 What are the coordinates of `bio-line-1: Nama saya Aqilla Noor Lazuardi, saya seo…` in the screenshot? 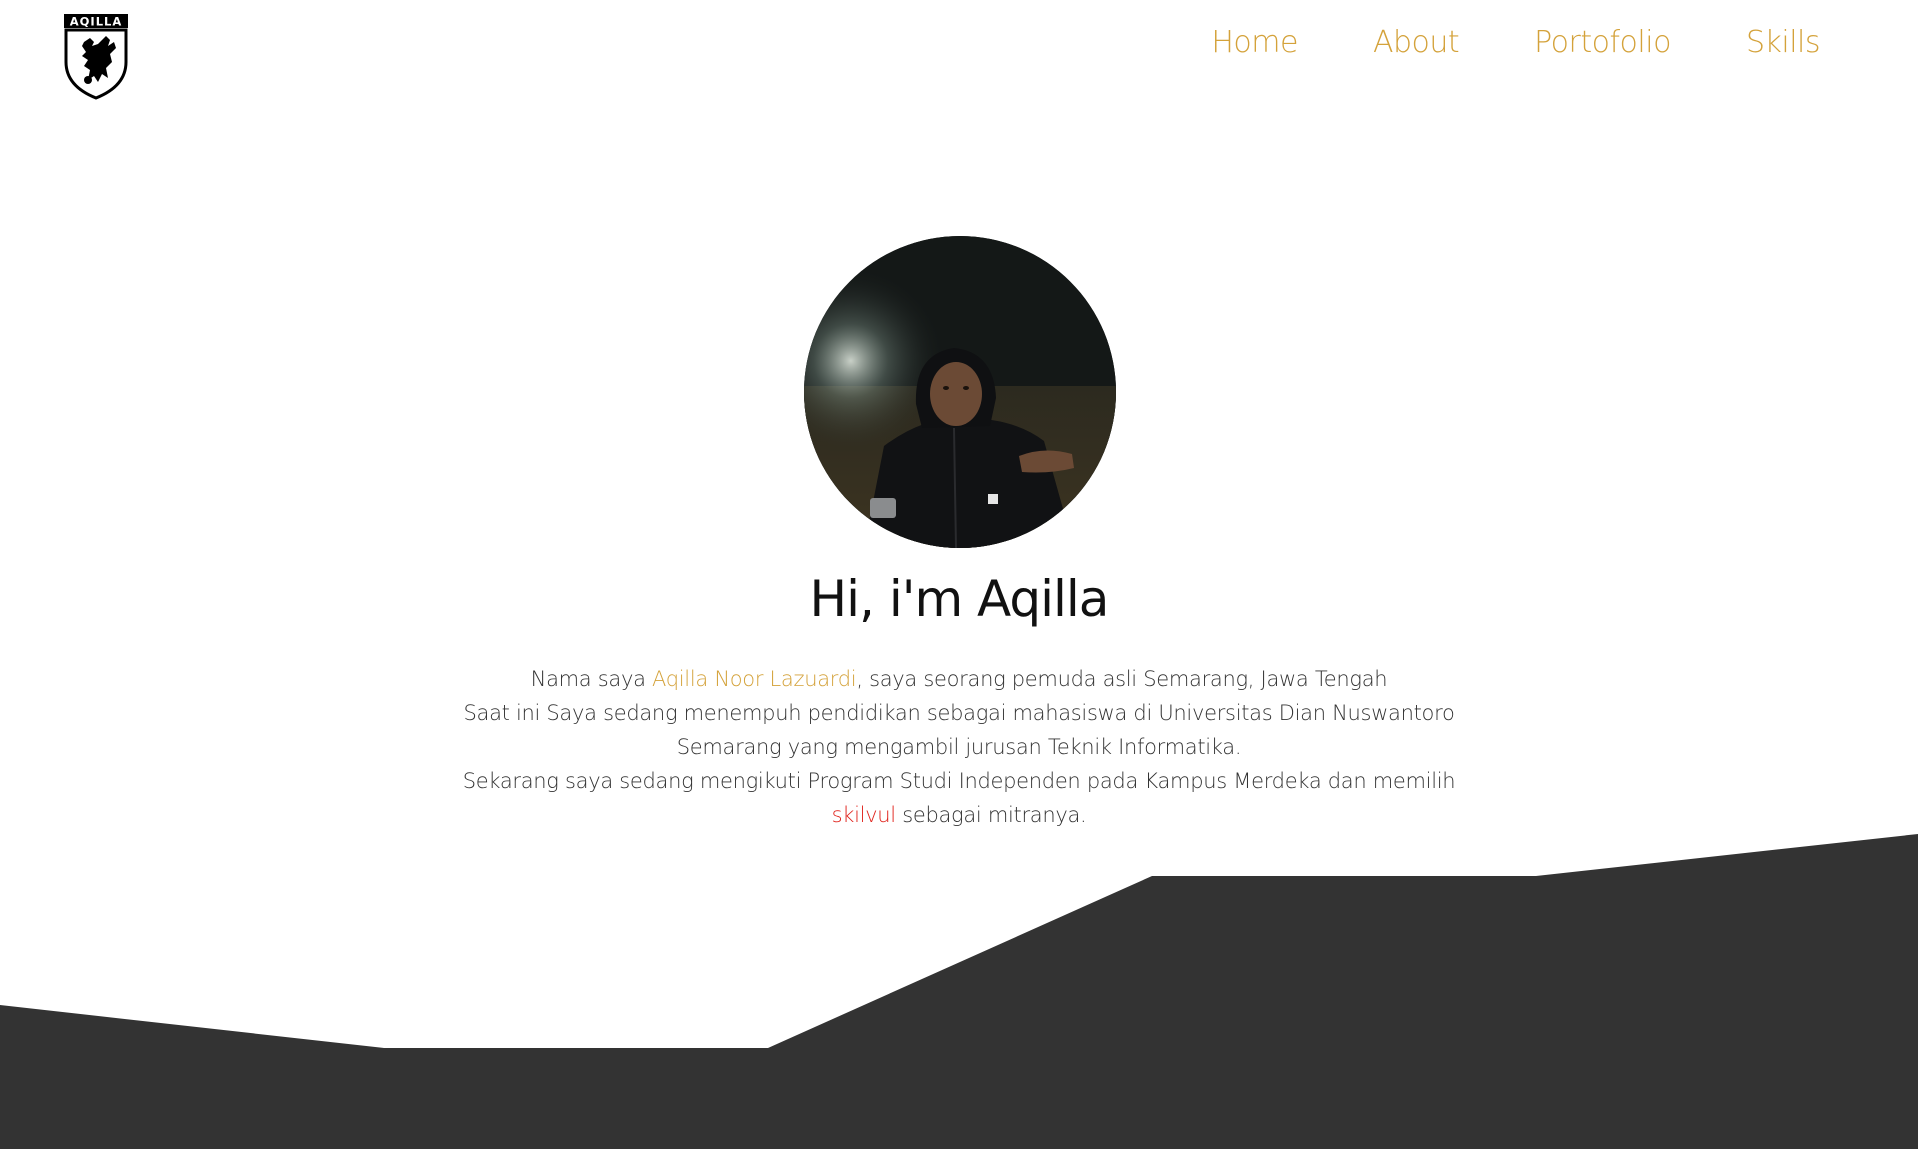 It's located at (959, 679).